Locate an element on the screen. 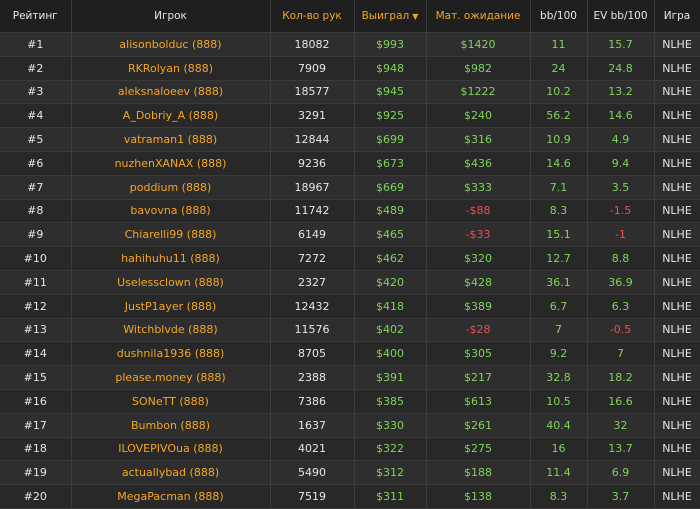 The width and height of the screenshot is (700, 509). bb100-cell: 11.4 is located at coordinates (559, 473).